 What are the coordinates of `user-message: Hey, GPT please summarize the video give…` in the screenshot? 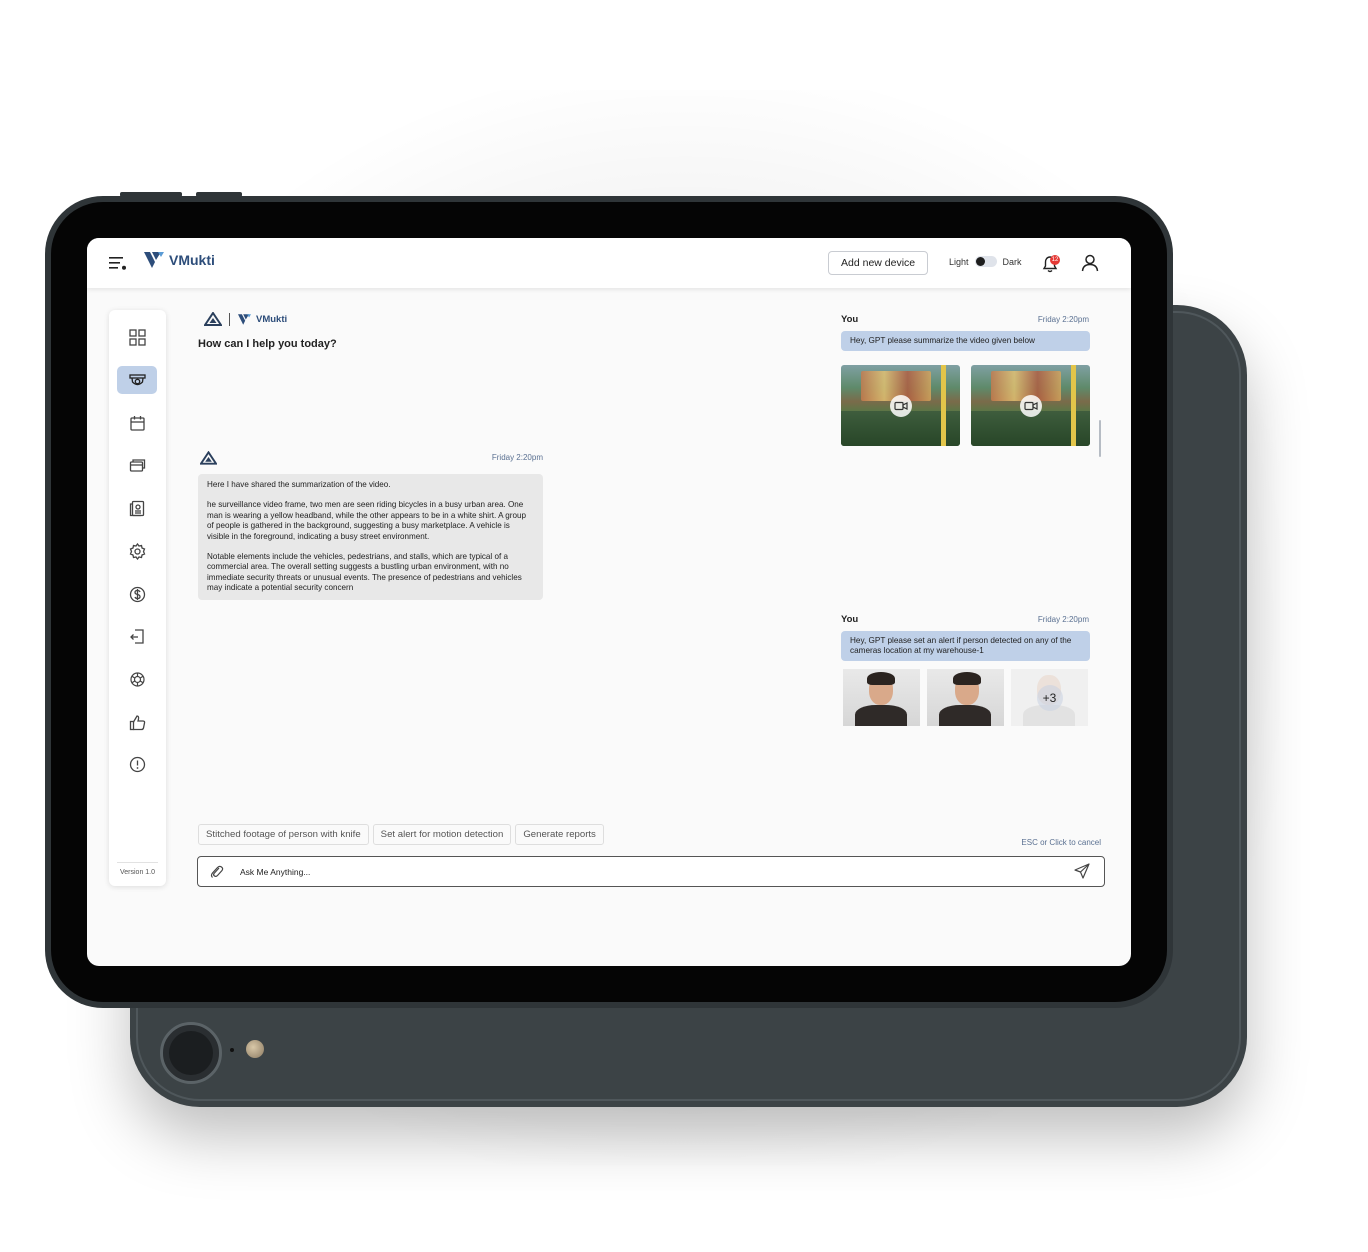 It's located at (965, 341).